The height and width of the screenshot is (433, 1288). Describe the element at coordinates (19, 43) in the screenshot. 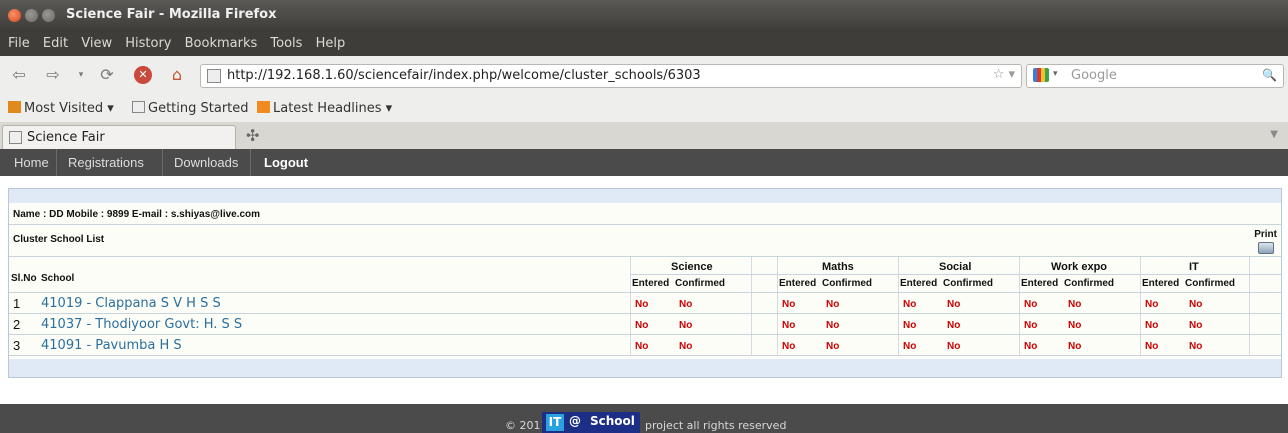

I see `menu-file: File` at that location.